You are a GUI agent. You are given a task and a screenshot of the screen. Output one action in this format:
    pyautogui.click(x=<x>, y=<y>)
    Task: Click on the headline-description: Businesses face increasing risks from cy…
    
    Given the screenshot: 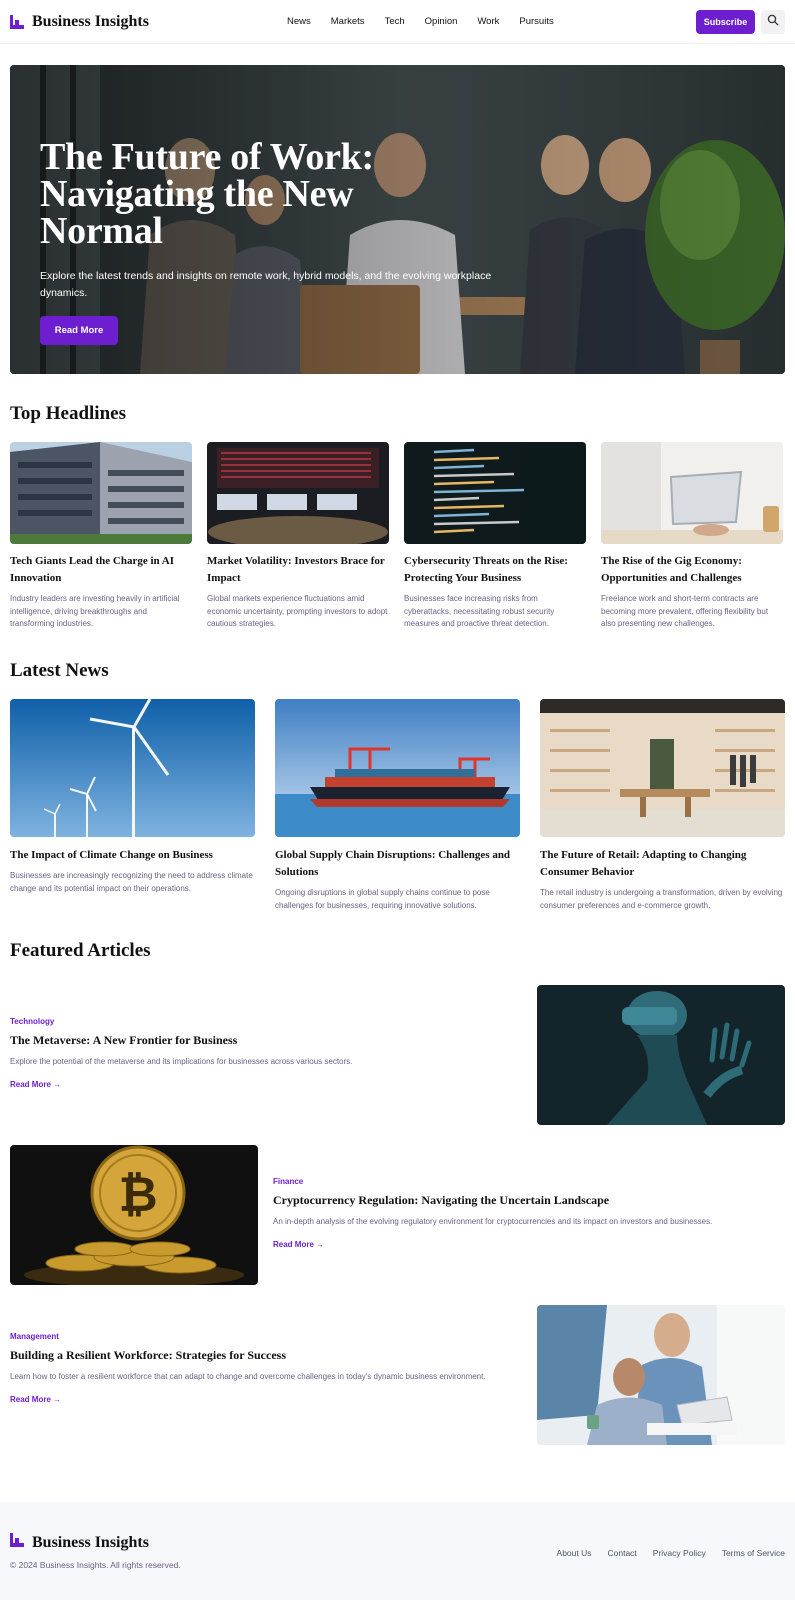 What is the action you would take?
    pyautogui.click(x=479, y=611)
    